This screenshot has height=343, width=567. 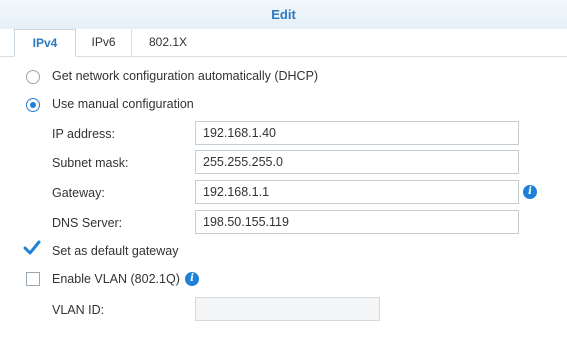 I want to click on gateway-label: Gateway:, so click(x=78, y=193).